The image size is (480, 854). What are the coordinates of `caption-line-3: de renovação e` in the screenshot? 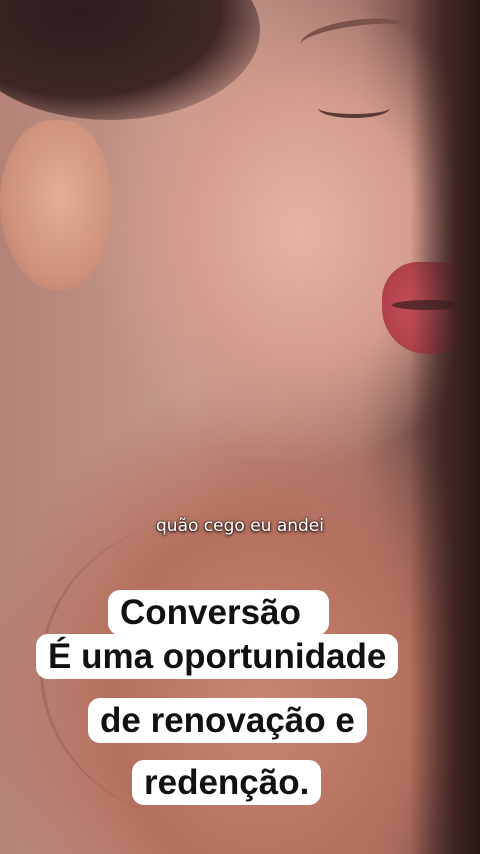 It's located at (227, 720).